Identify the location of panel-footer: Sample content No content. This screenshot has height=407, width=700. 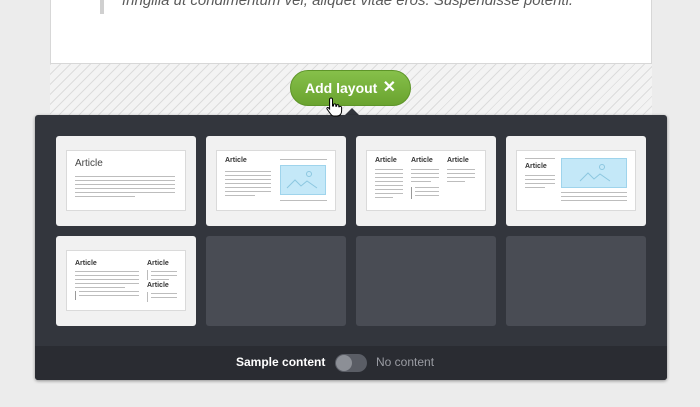
(351, 363).